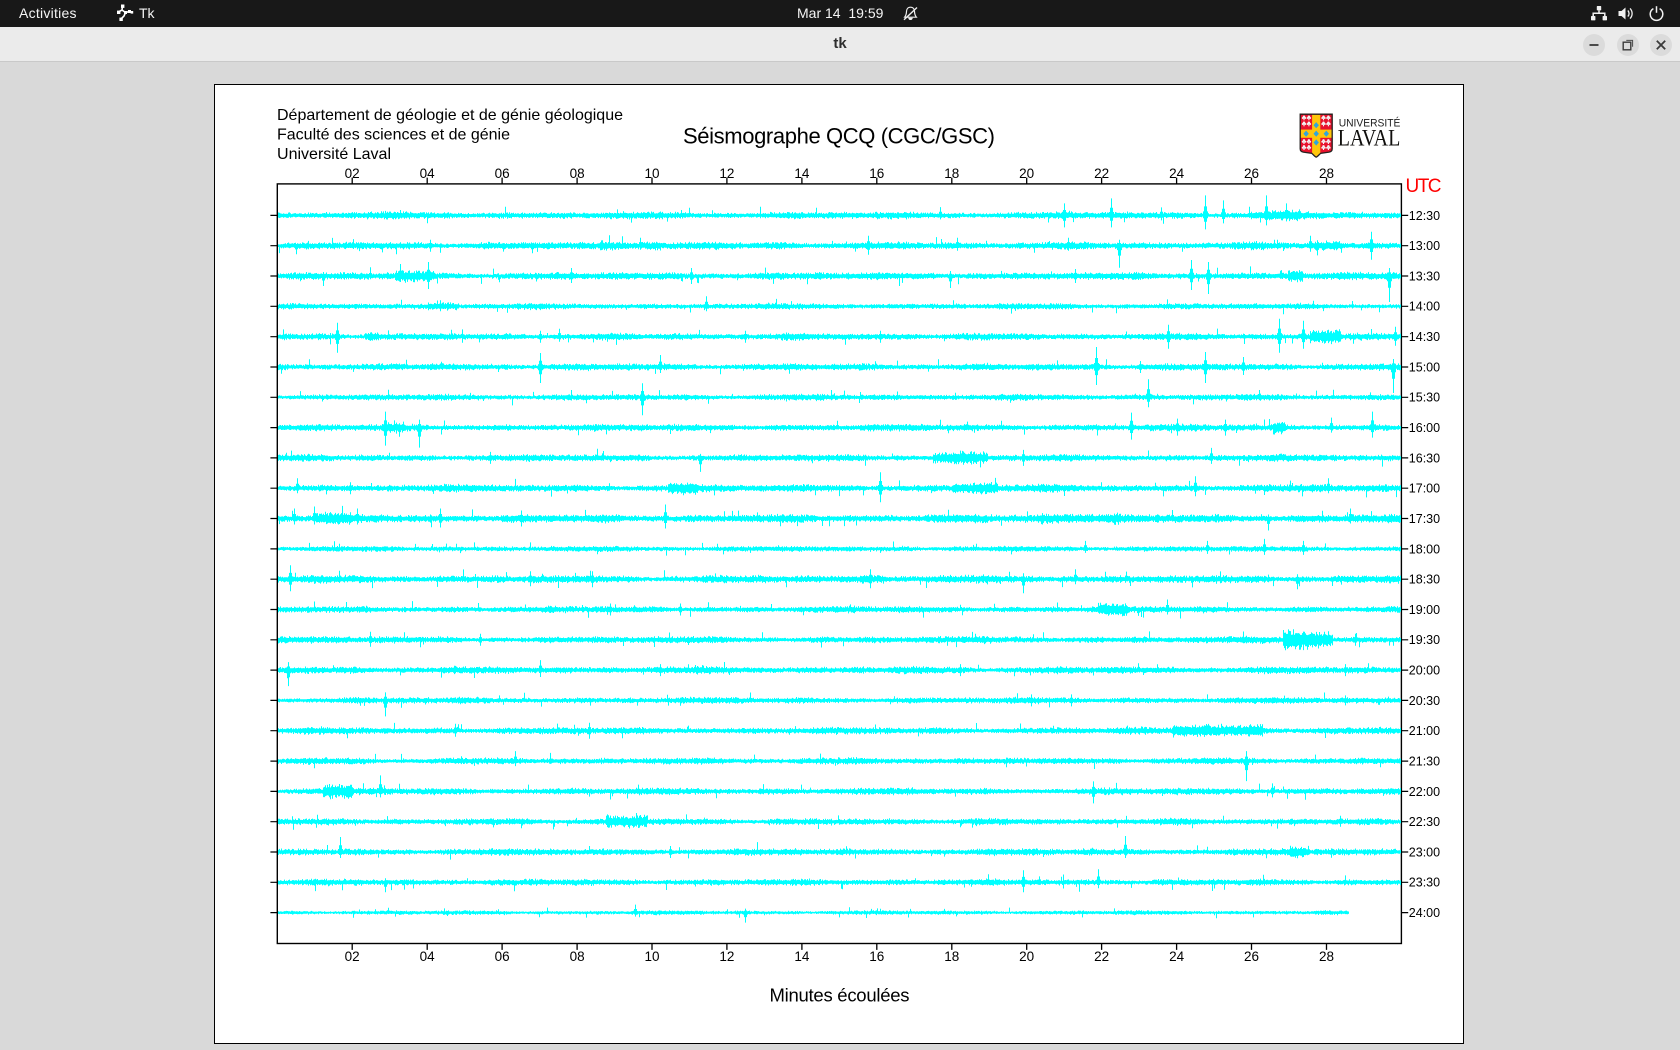  Describe the element at coordinates (1424, 883) in the screenshot. I see `svg-text: 23:30` at that location.